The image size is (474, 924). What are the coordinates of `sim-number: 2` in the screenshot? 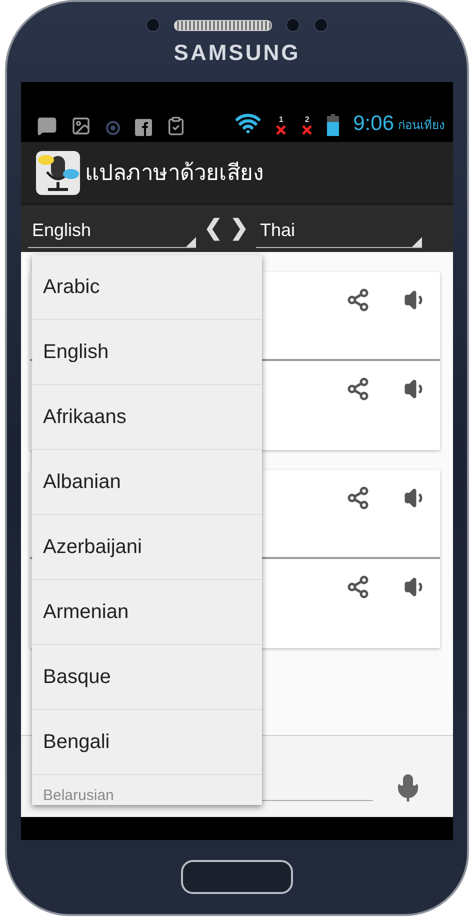 It's located at (307, 120).